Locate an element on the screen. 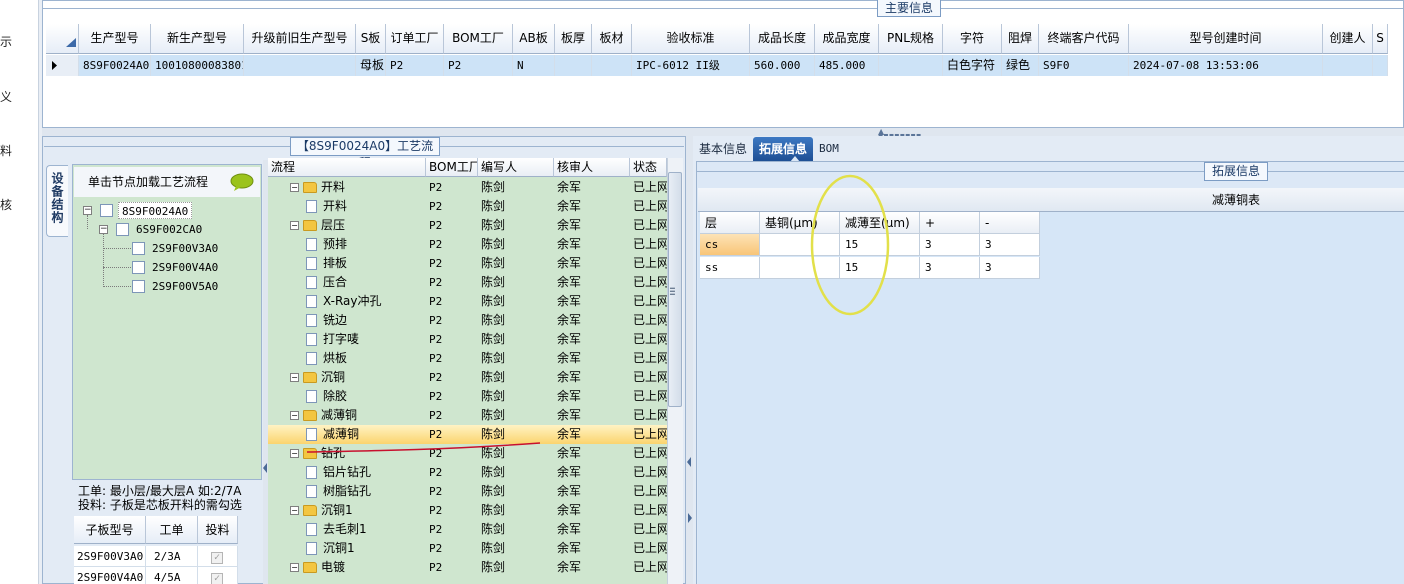  table-row: 排板 P2 陈剑 余军 已上网 is located at coordinates (467, 263).